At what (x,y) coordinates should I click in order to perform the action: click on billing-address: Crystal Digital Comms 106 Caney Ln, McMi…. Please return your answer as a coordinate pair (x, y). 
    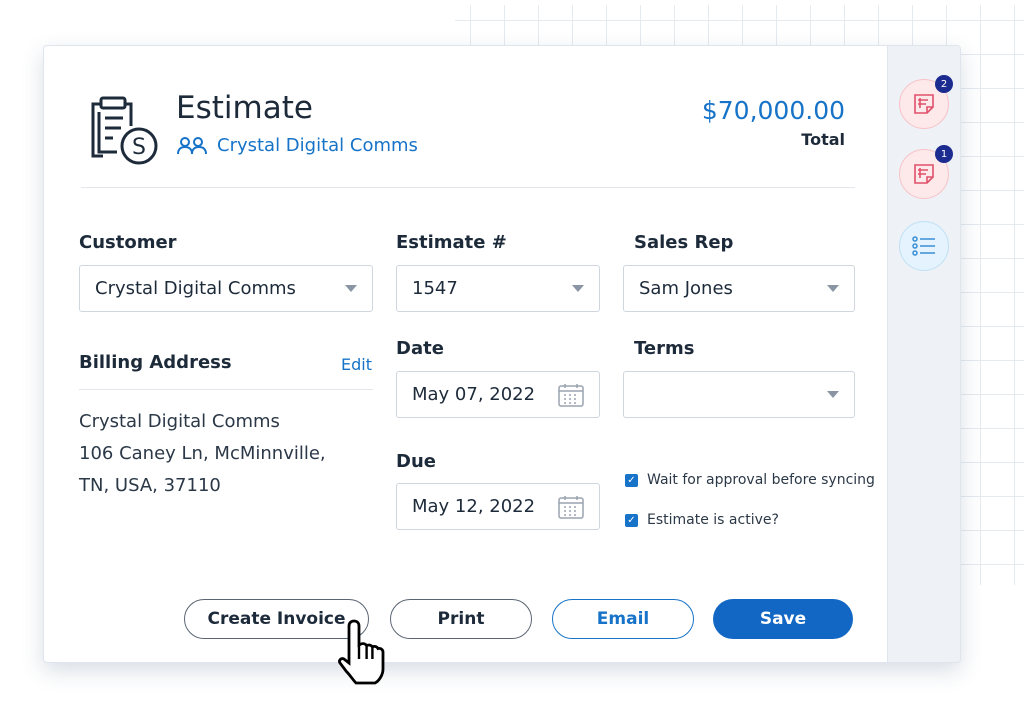
    Looking at the image, I should click on (202, 454).